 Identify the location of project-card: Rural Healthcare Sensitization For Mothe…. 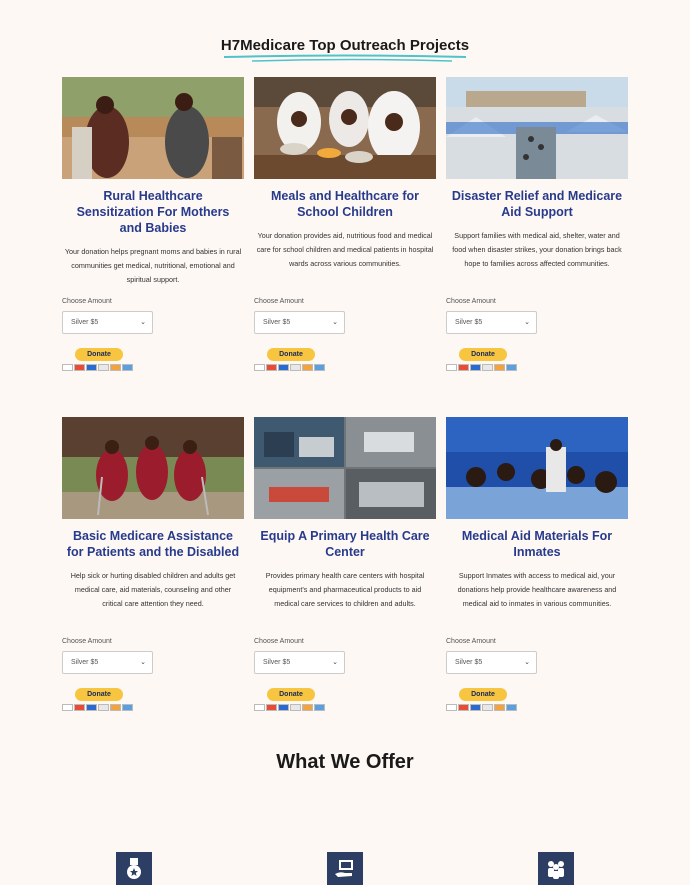
(153, 227).